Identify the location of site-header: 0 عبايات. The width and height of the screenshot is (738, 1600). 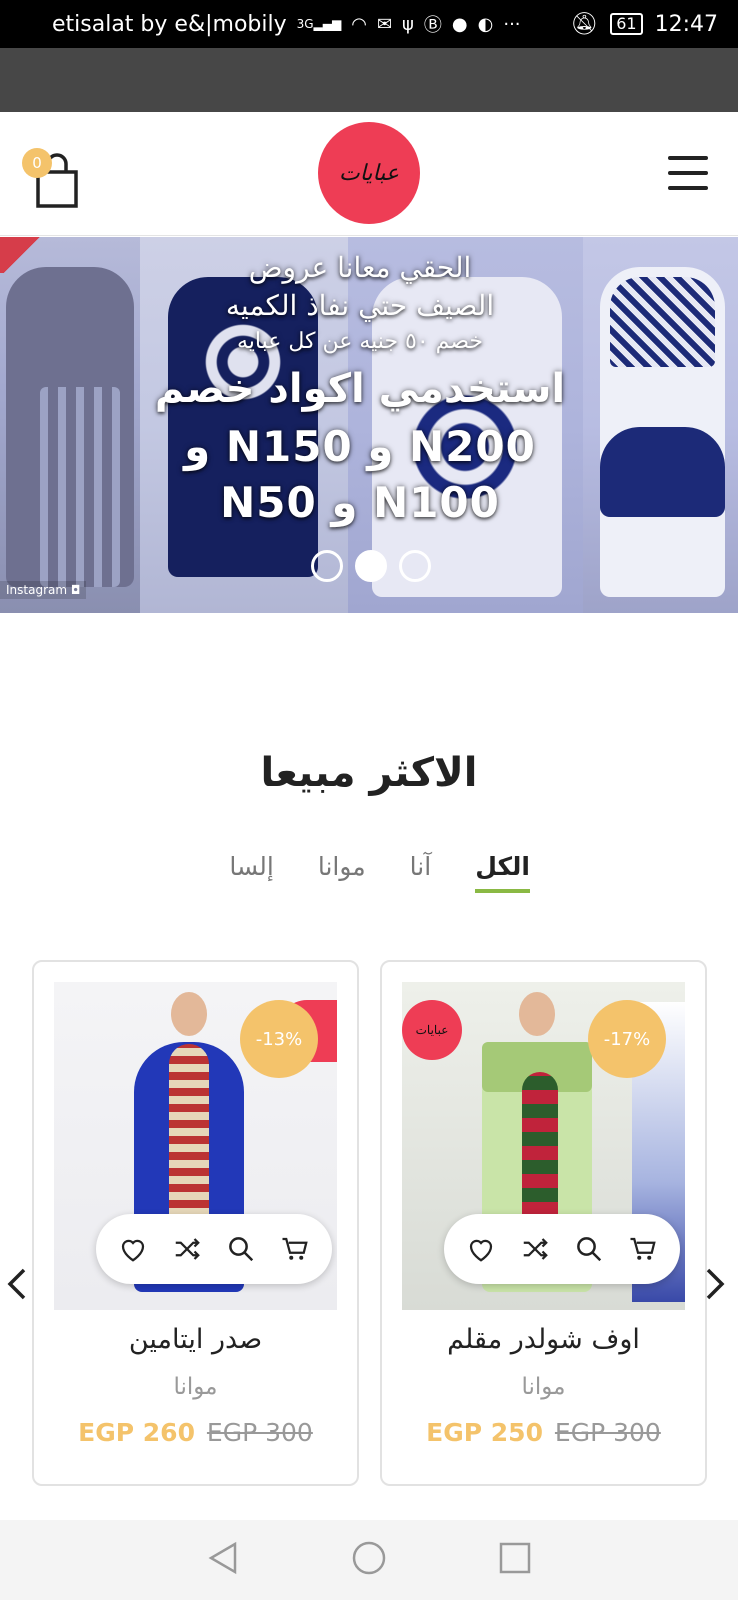
(369, 174).